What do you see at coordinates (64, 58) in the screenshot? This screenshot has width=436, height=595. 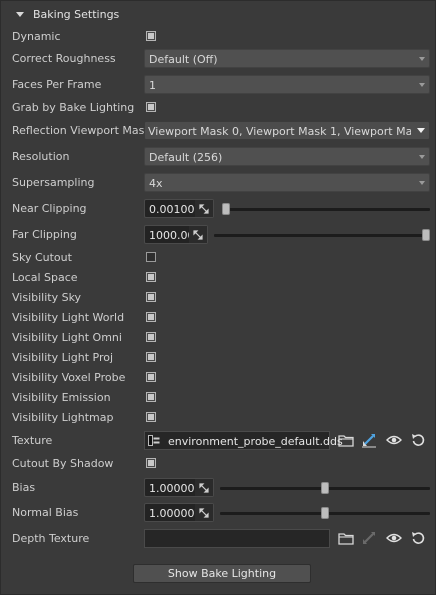 I see `correct-roughness-label: Correct Roughness` at bounding box center [64, 58].